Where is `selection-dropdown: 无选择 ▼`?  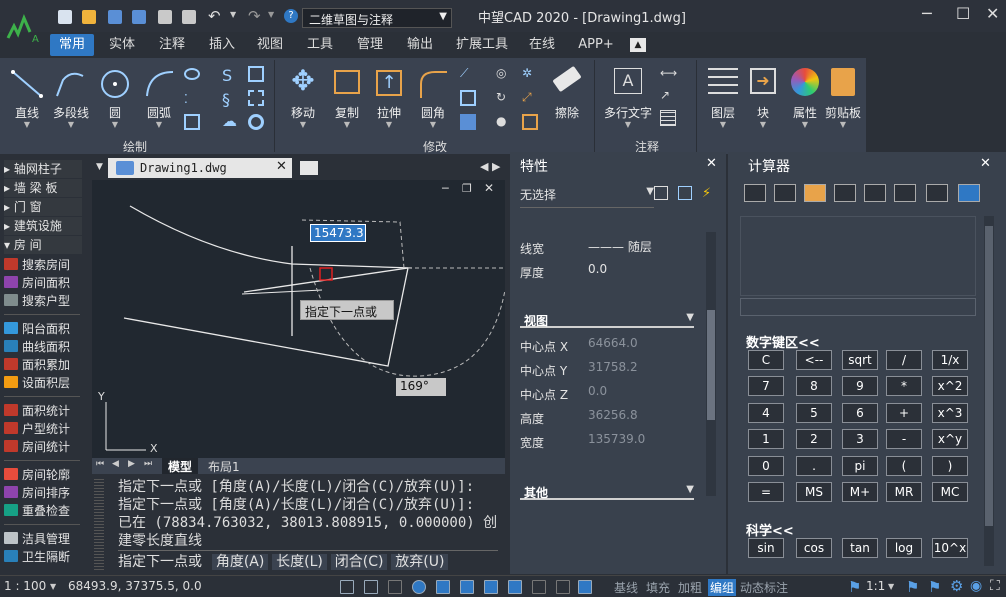 selection-dropdown: 无选择 ▼ is located at coordinates (587, 197).